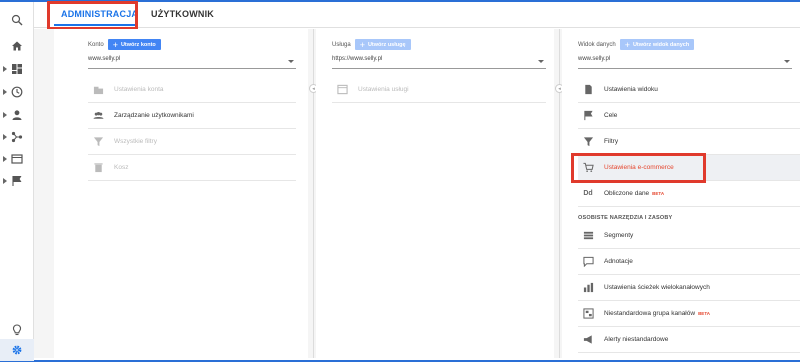  What do you see at coordinates (588, 236) in the screenshot?
I see `segments-icon` at bounding box center [588, 236].